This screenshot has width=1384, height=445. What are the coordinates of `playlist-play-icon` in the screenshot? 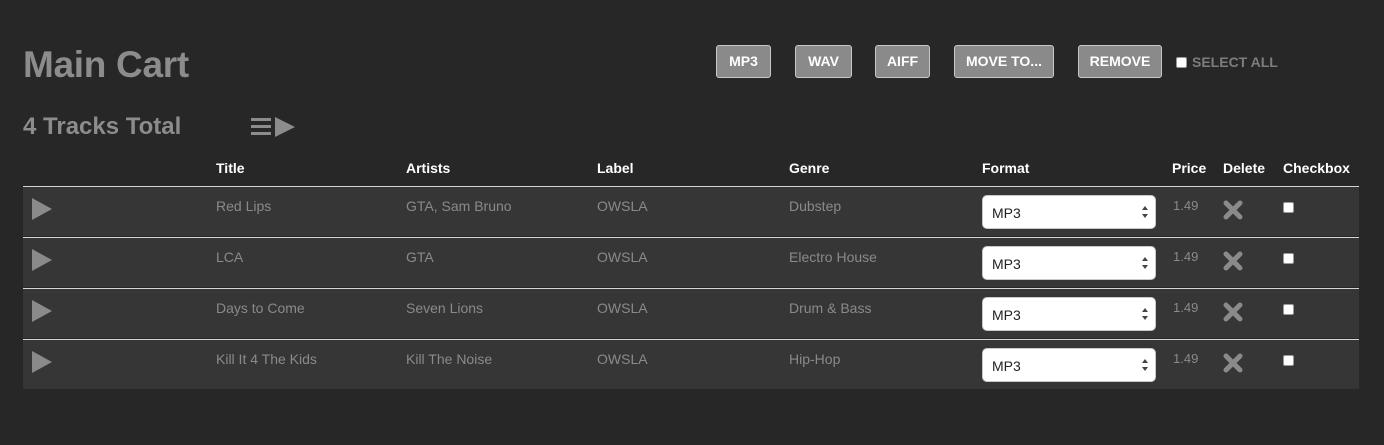 It's located at (274, 127).